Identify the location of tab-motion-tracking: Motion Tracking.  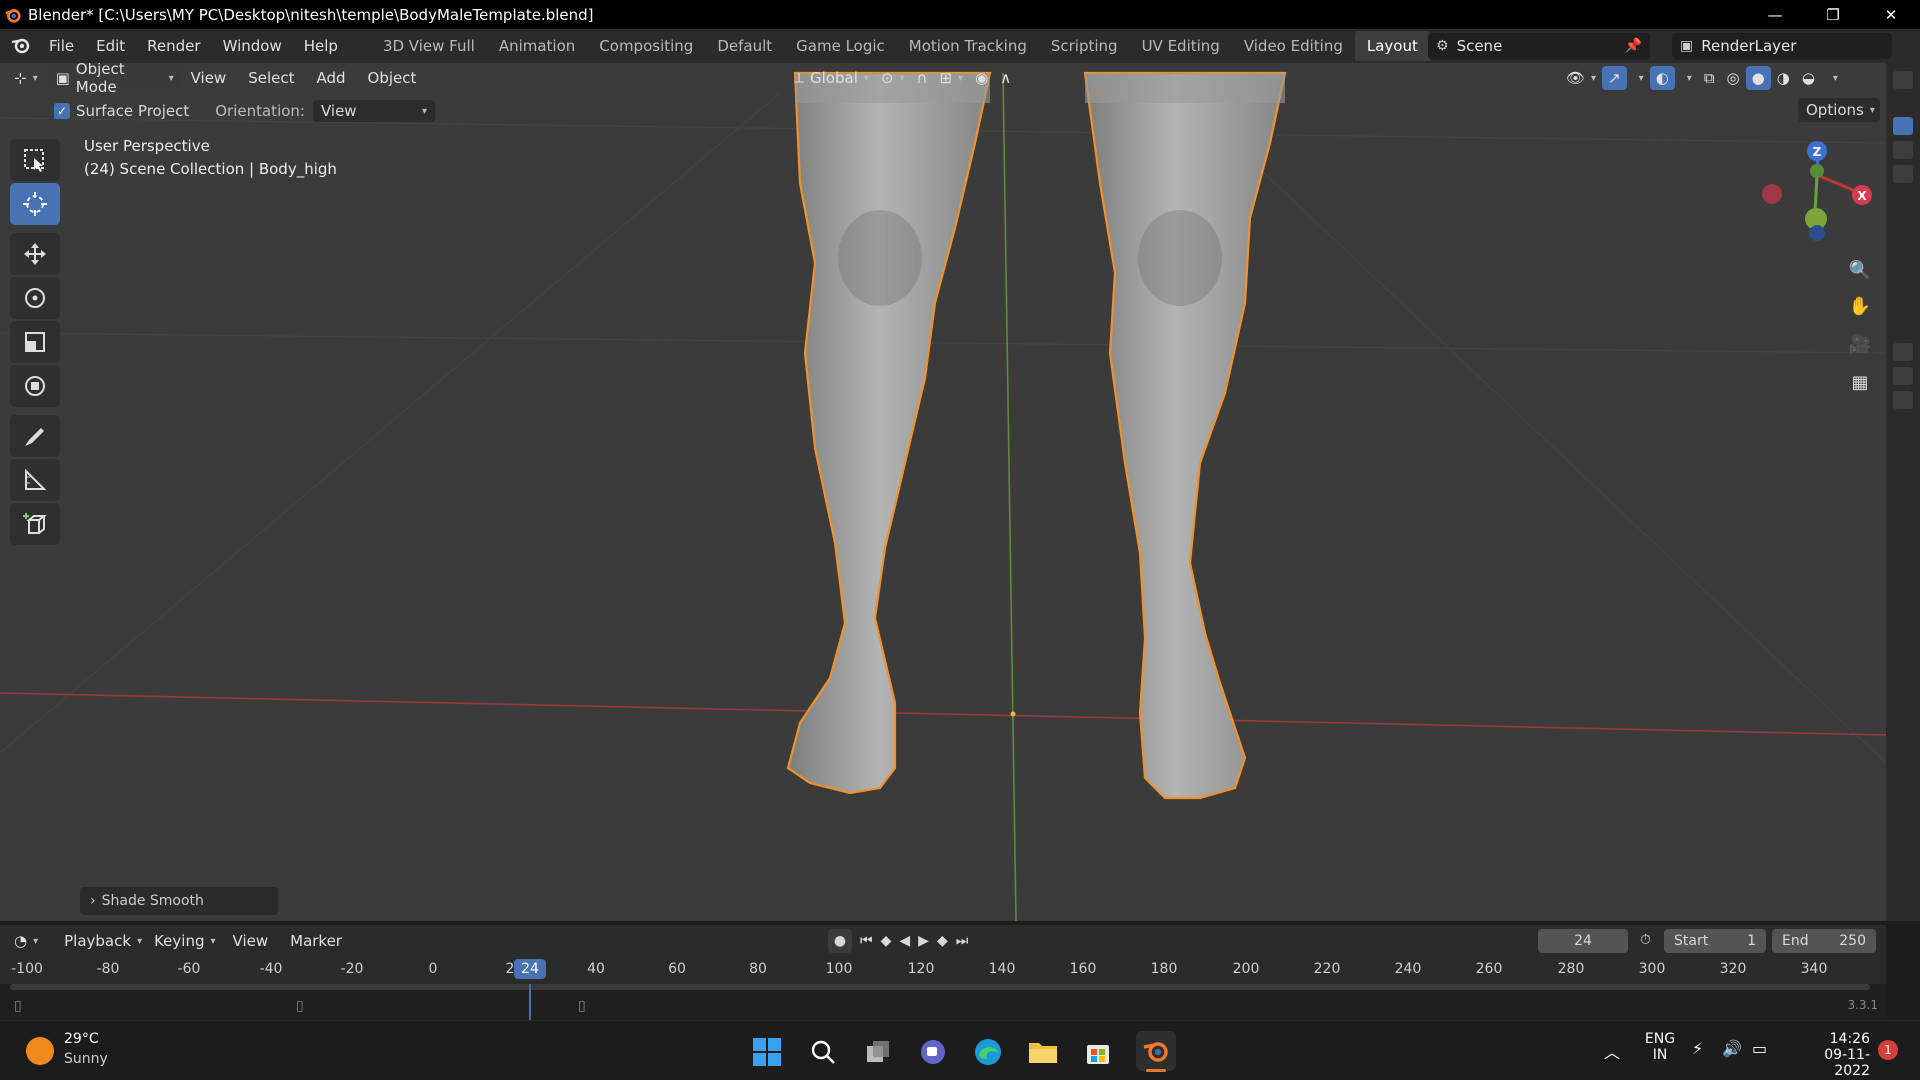
(968, 46).